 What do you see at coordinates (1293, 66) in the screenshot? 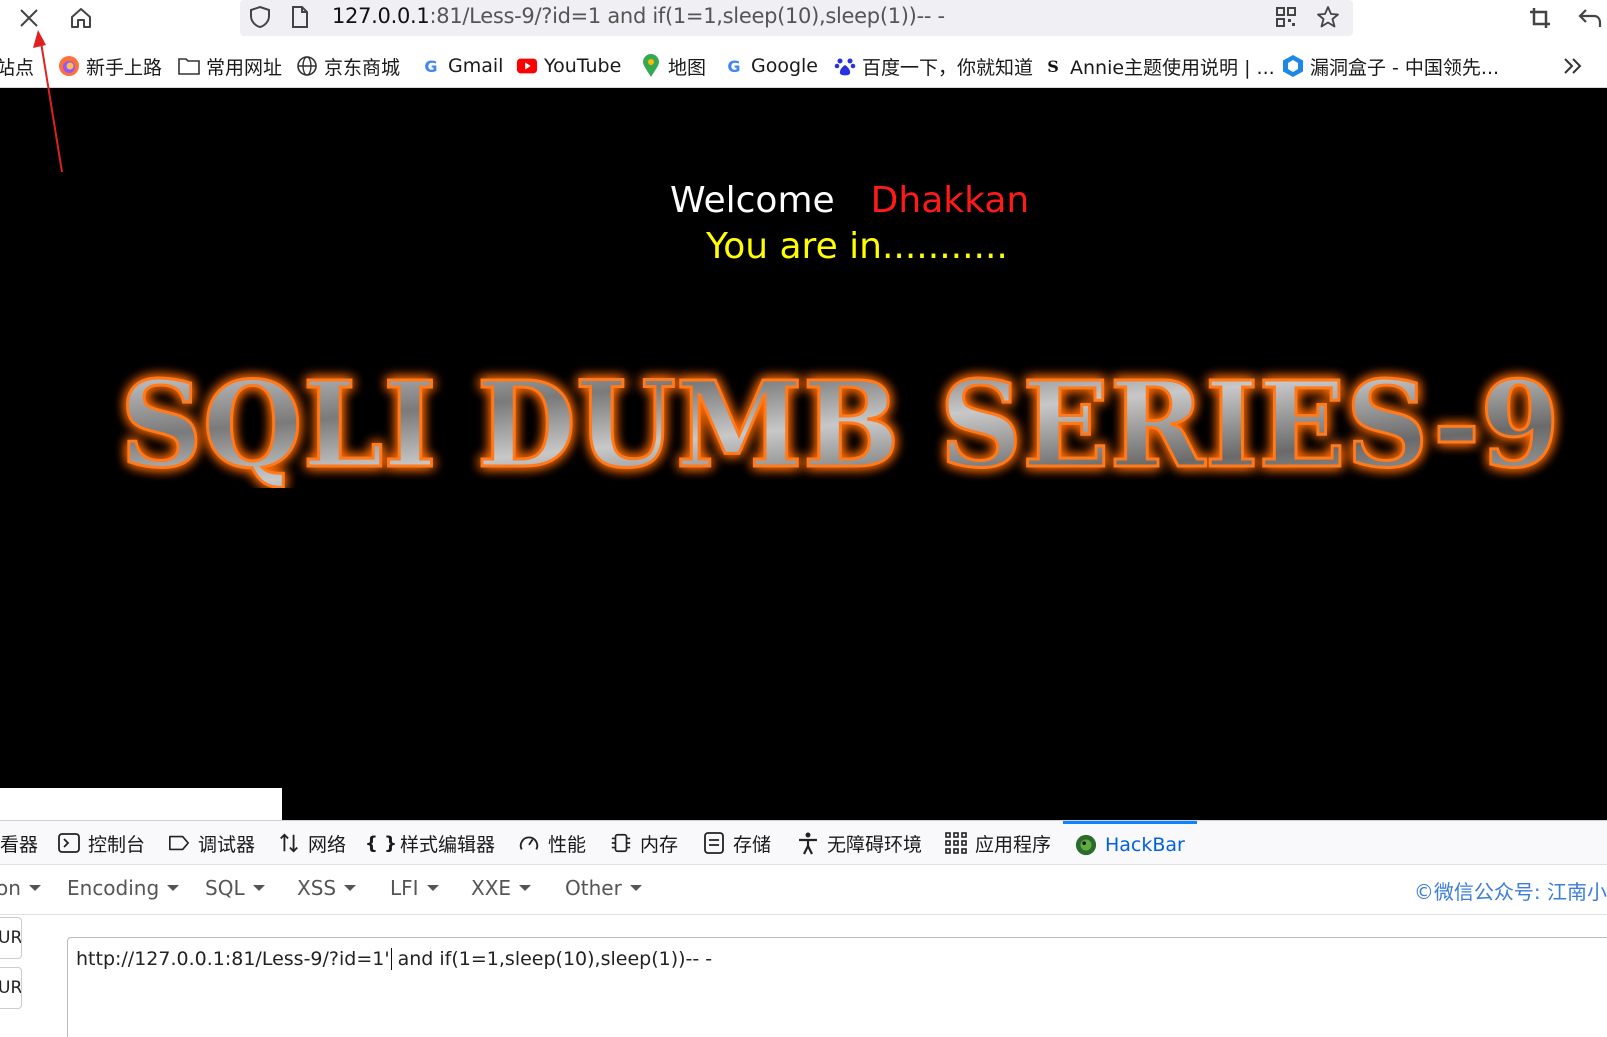
I see `hexagon-icon` at bounding box center [1293, 66].